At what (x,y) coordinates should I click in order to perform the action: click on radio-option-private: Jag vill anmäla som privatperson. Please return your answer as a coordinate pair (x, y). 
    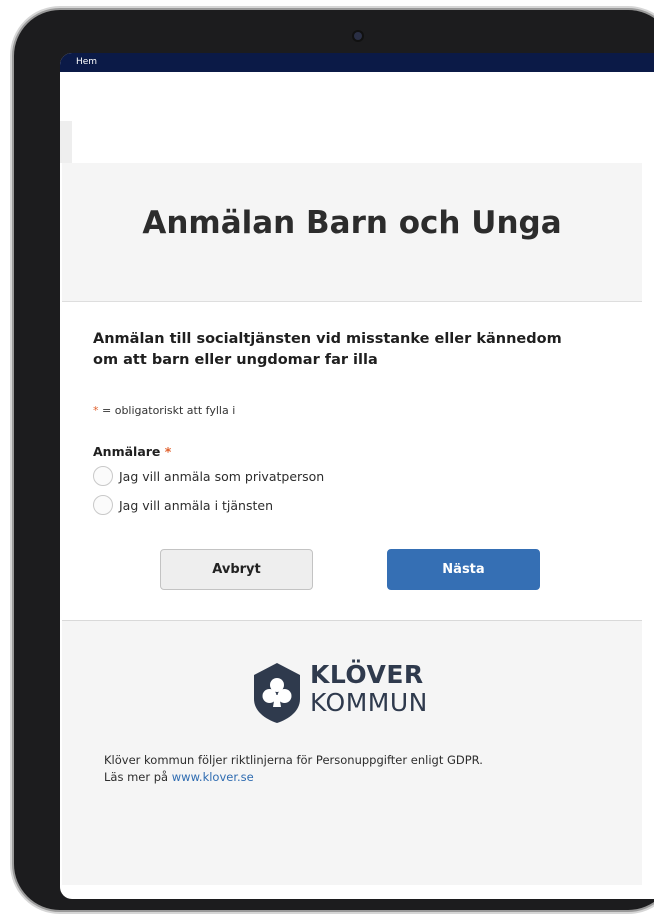
    Looking at the image, I should click on (208, 476).